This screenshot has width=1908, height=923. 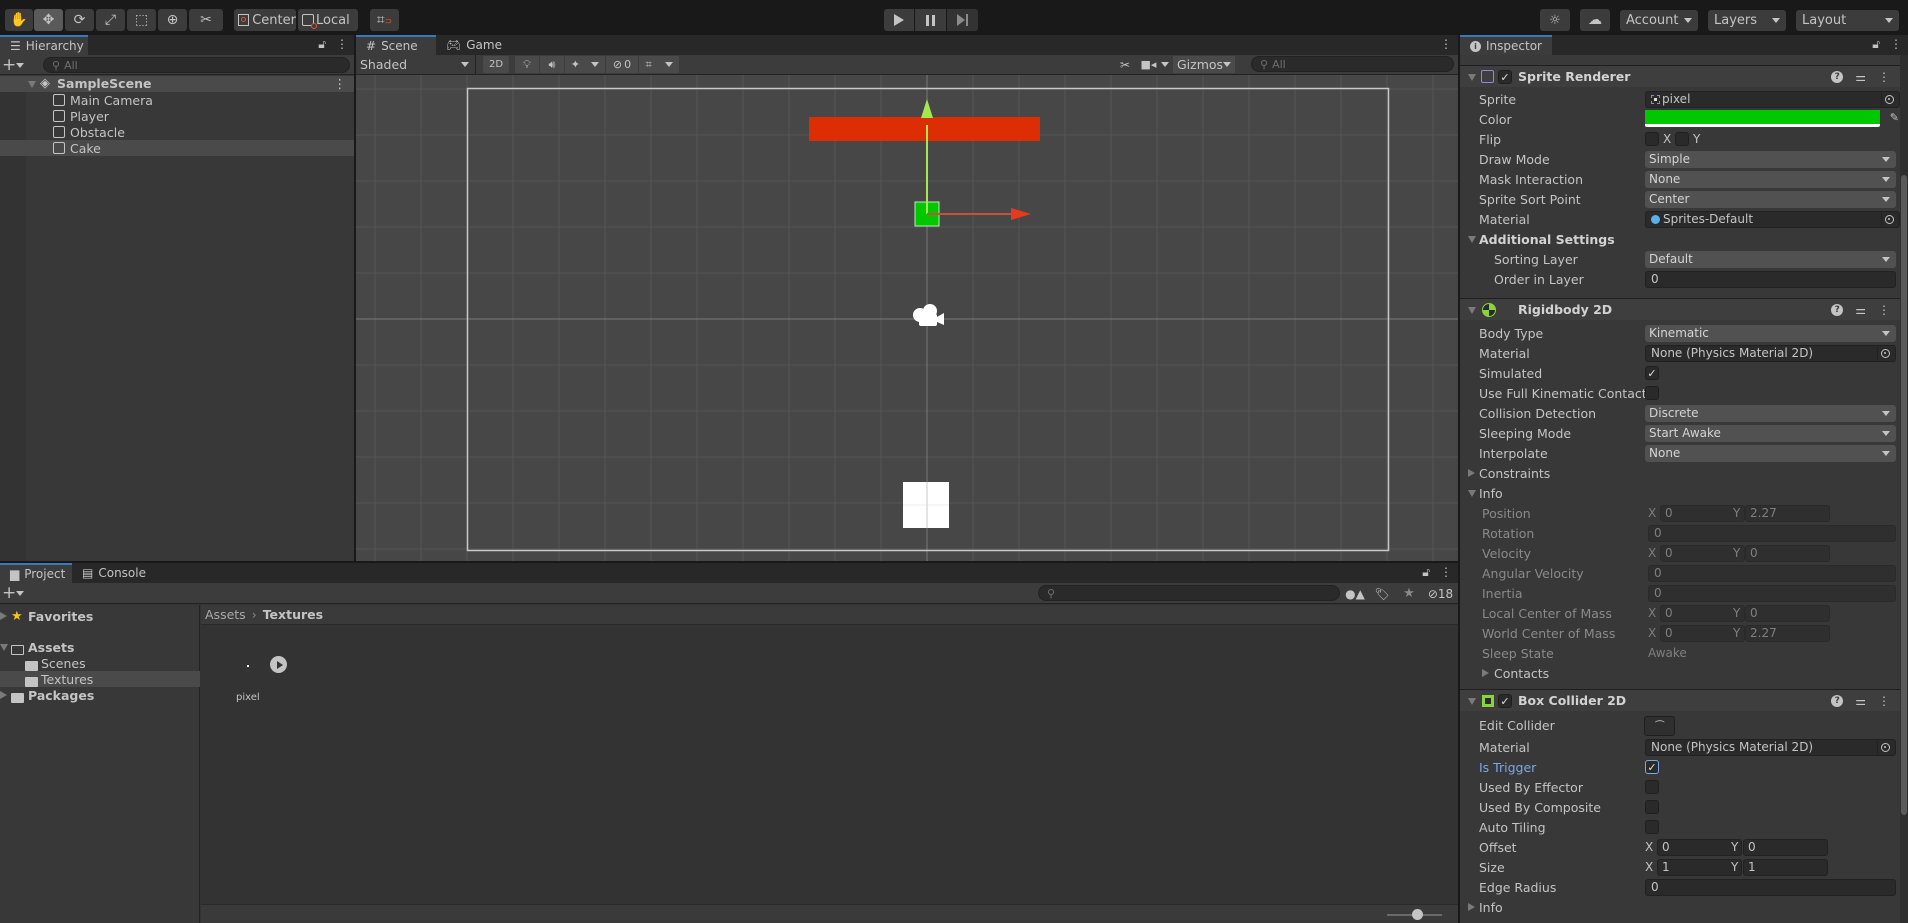 I want to click on color-swatch, so click(x=1762, y=118).